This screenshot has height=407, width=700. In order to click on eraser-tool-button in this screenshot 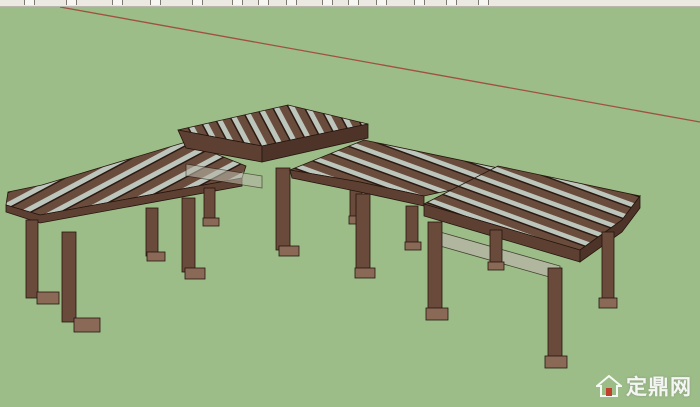, I will do `click(237, 2)`.